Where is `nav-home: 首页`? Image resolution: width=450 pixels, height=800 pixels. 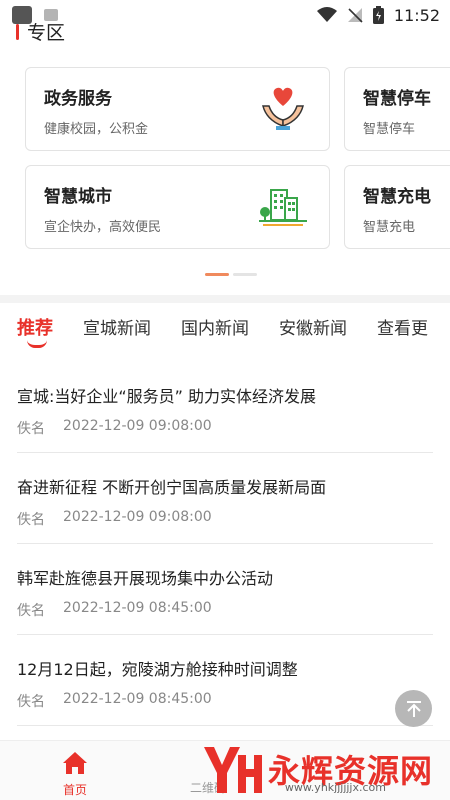 nav-home: 首页 is located at coordinates (75, 774).